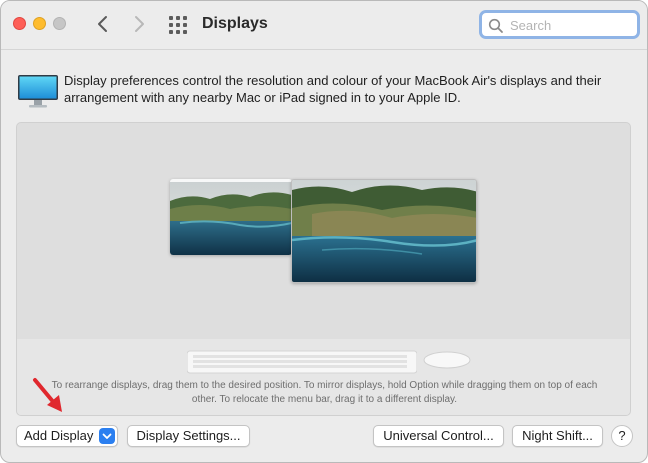 The image size is (648, 463). I want to click on search-input, so click(571, 25).